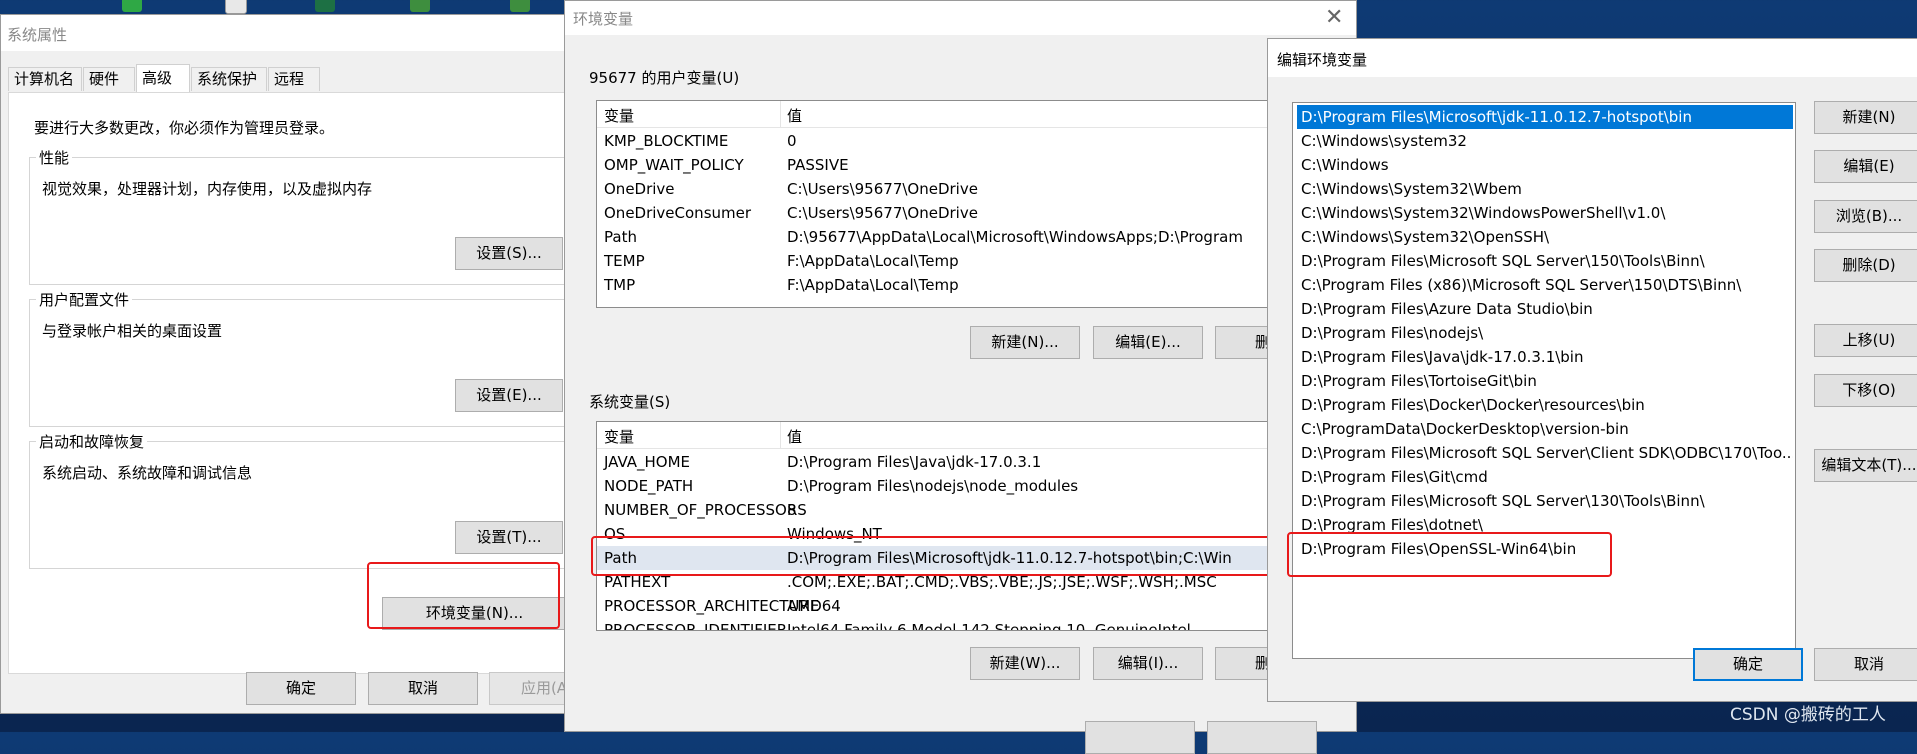  What do you see at coordinates (647, 462) in the screenshot?
I see `variable-name: JAVA_HOME` at bounding box center [647, 462].